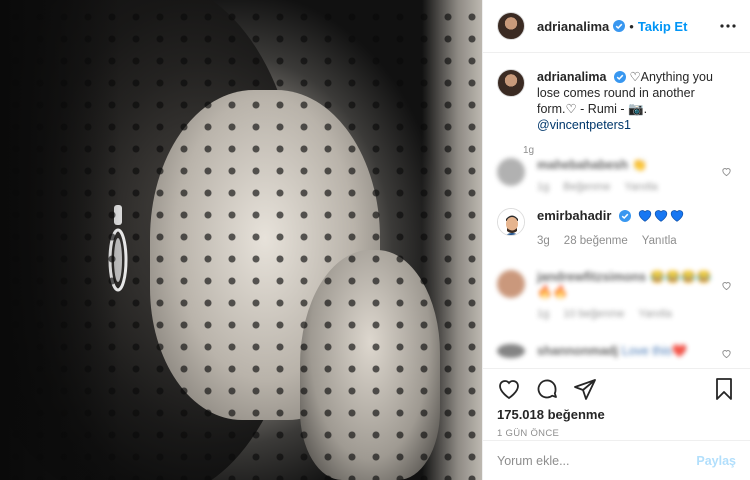  I want to click on like-heart-icon, so click(509, 389).